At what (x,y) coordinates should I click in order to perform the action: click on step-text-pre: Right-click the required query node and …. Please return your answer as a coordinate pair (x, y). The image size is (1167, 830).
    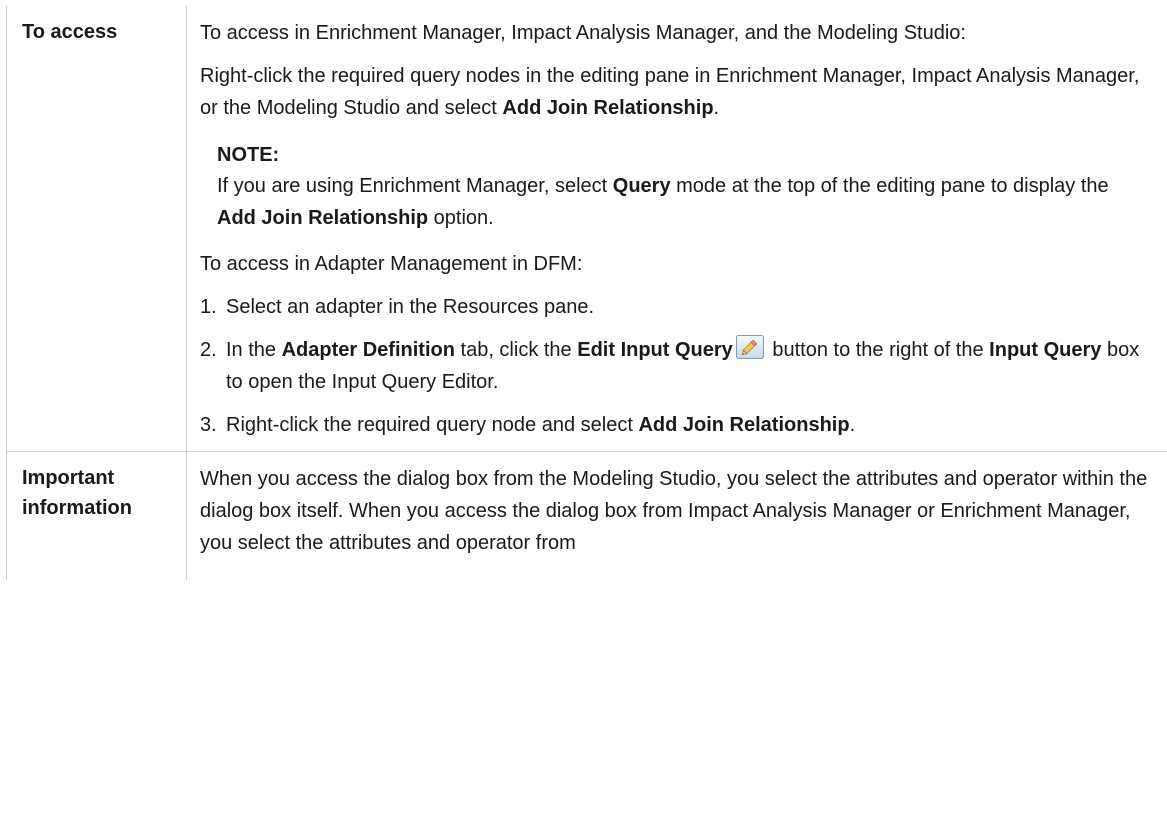
    Looking at the image, I should click on (432, 425).